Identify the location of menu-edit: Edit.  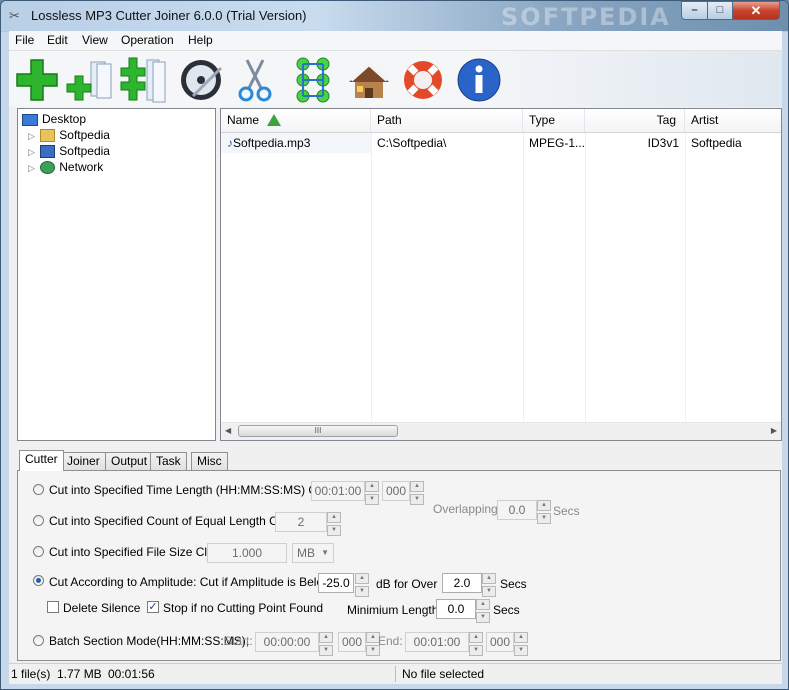
(57, 40).